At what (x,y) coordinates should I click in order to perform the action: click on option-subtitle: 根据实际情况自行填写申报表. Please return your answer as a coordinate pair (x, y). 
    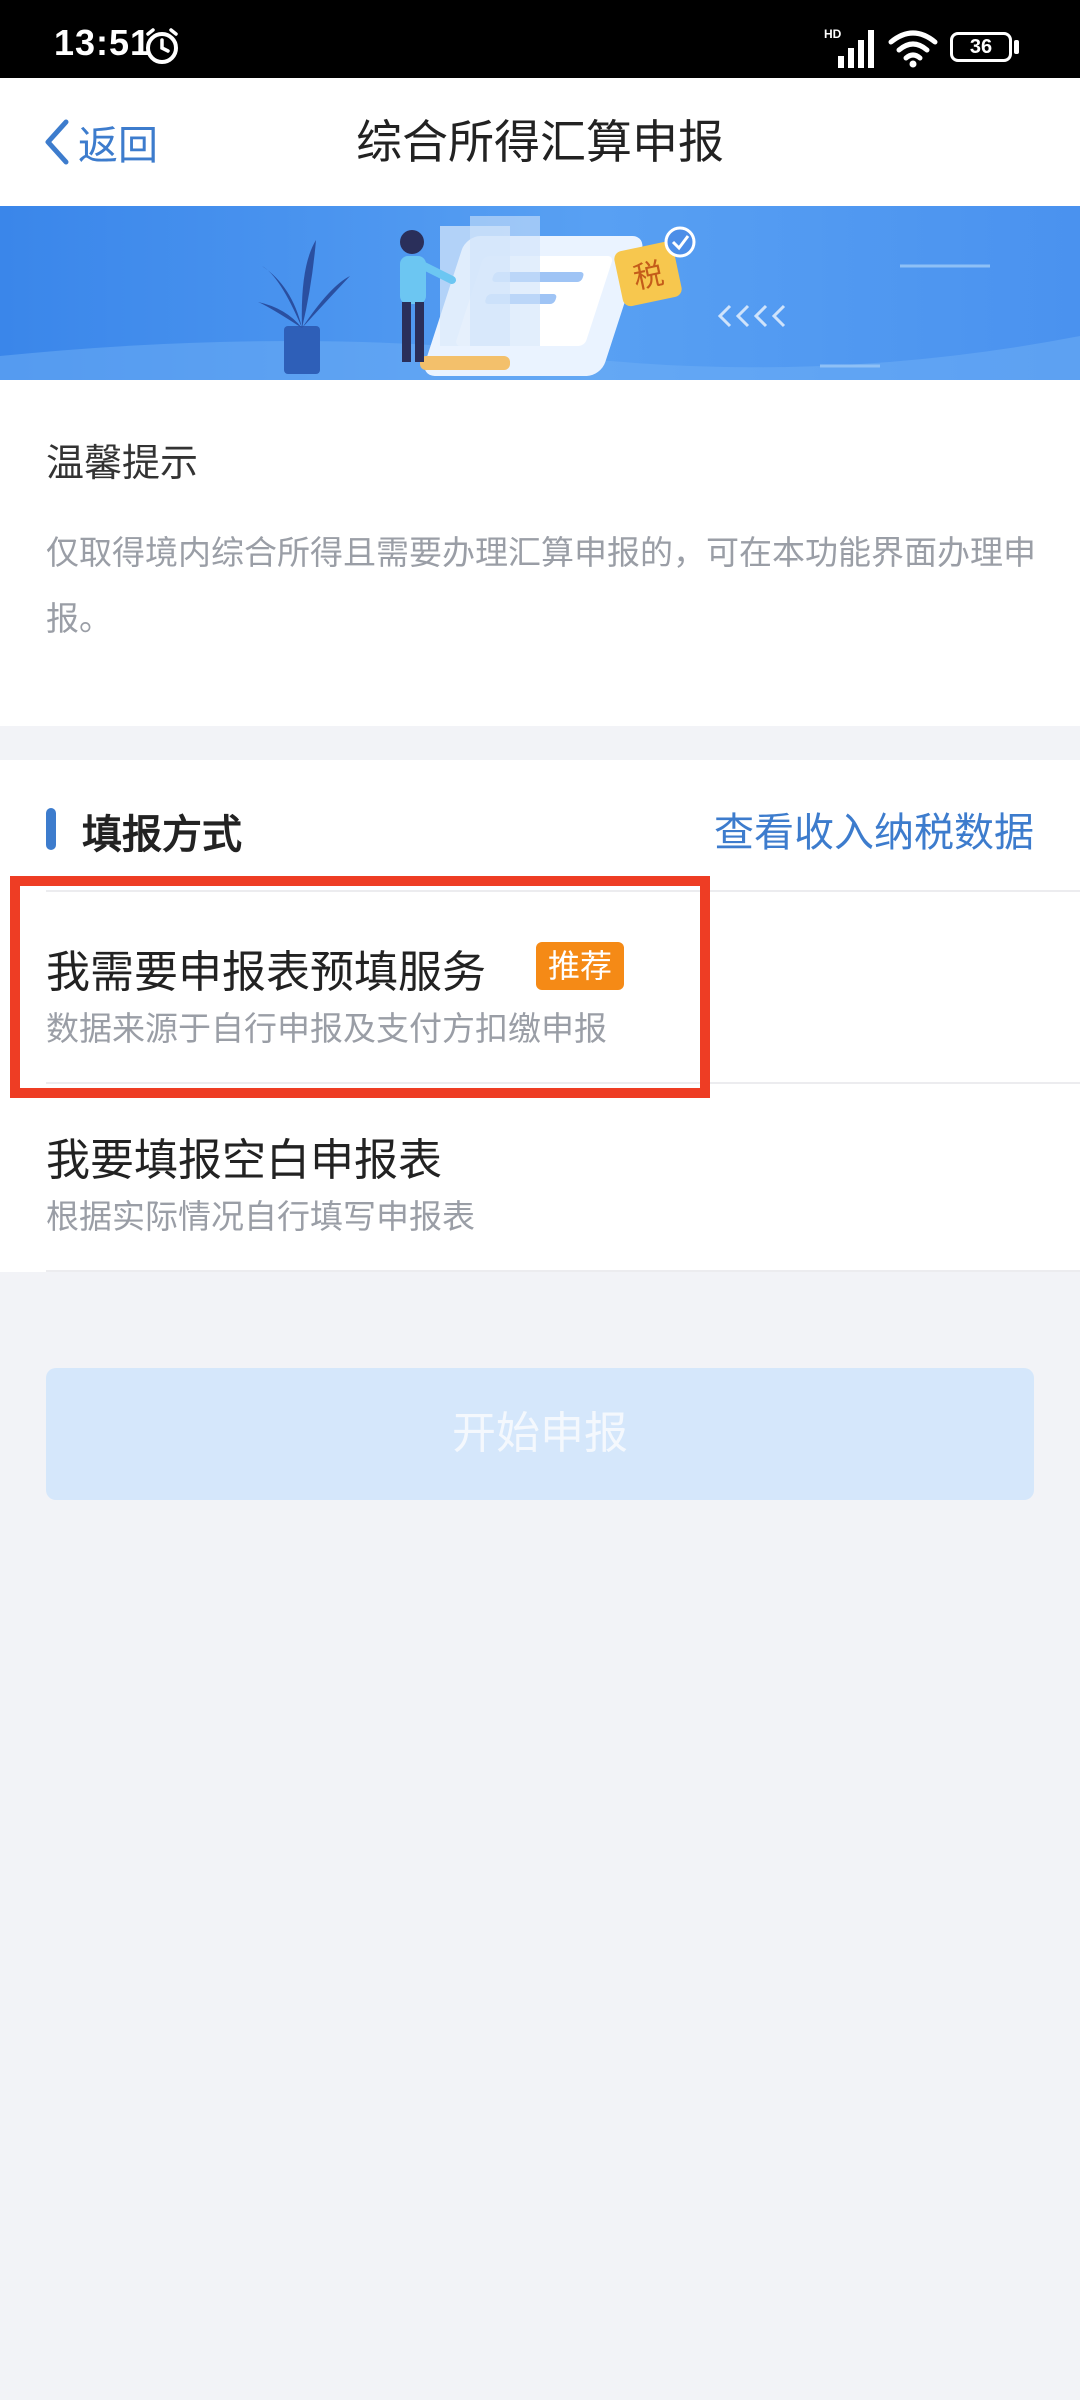
    Looking at the image, I should click on (260, 1216).